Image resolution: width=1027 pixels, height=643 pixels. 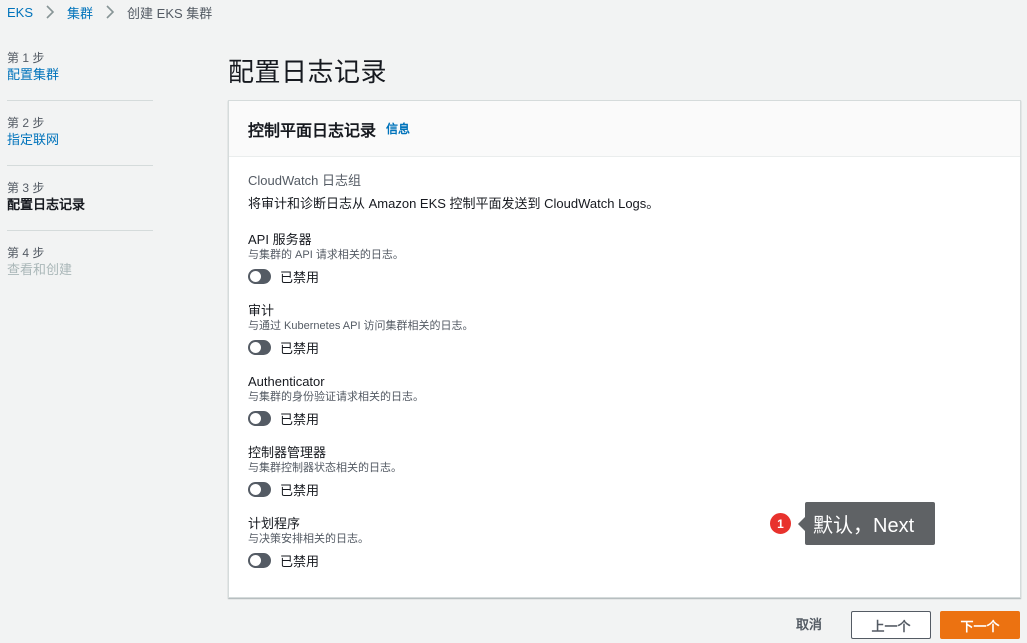 I want to click on panel-title: 控制平面日志记录, so click(x=312, y=131).